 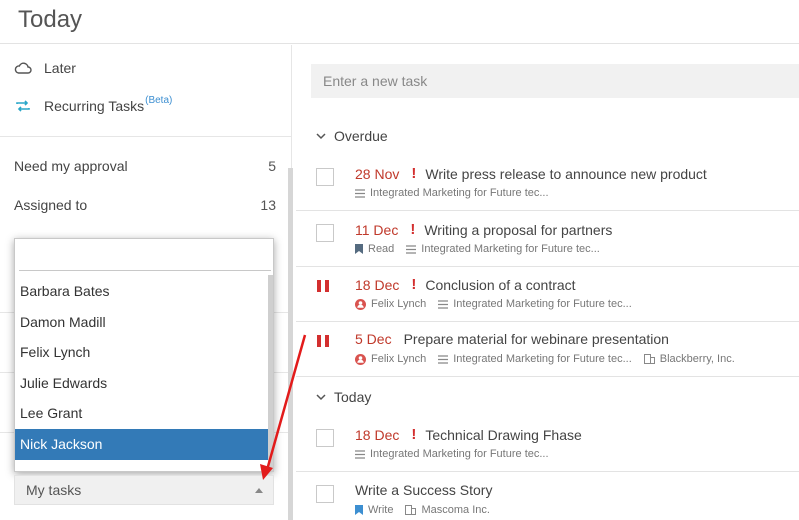 What do you see at coordinates (272, 166) in the screenshot?
I see `count-badge: 5` at bounding box center [272, 166].